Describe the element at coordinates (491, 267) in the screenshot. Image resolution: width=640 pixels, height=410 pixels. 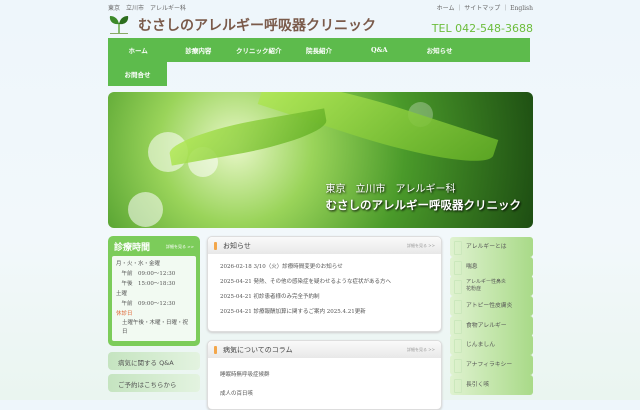
I see `menu-asthma: 喘息` at that location.